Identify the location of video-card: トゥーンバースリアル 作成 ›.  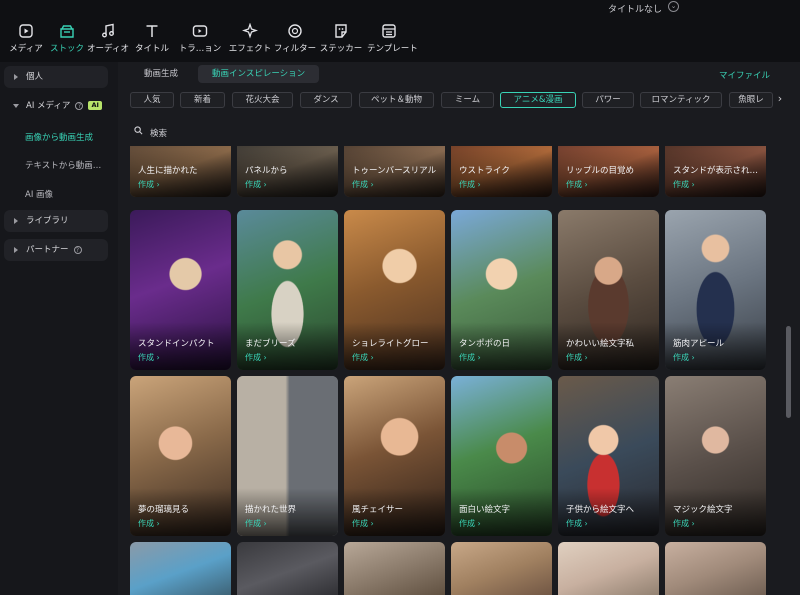
(394, 171).